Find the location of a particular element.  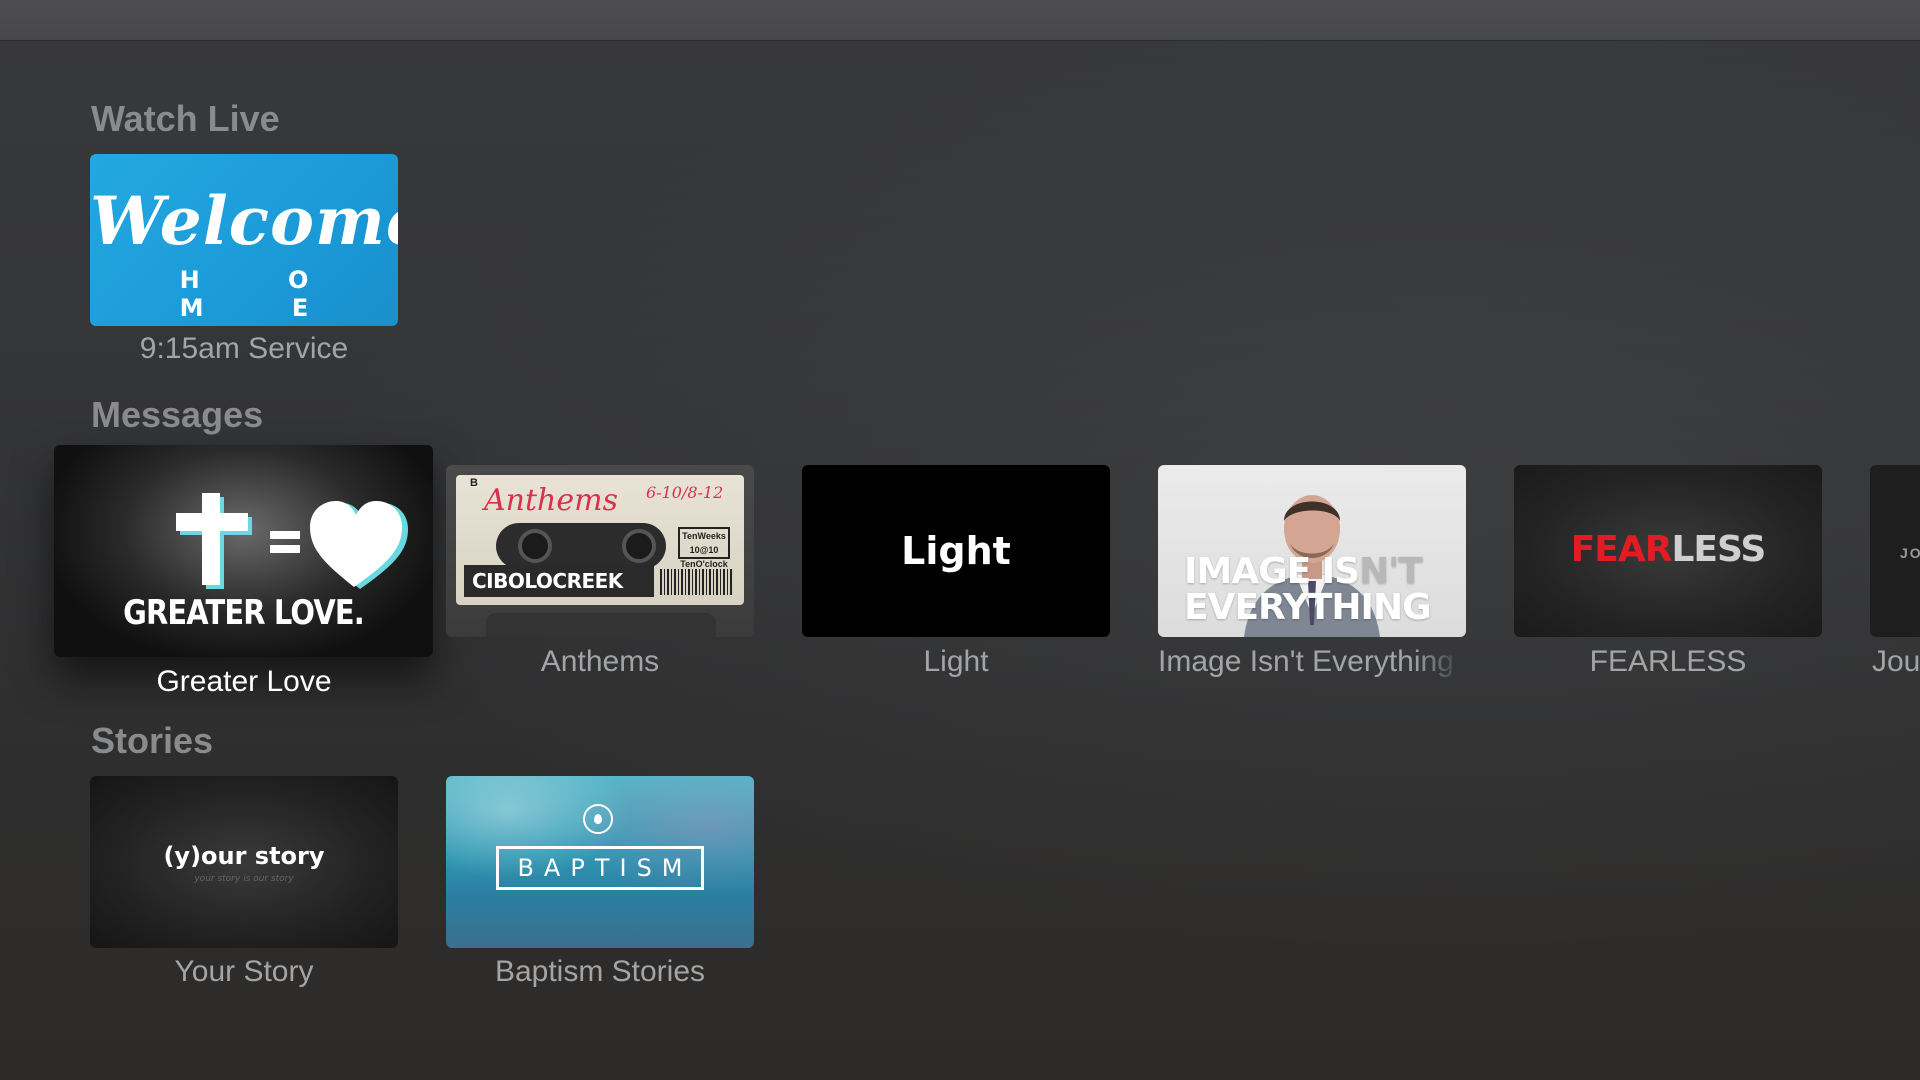

anthems-brand: CIBOLOCREEK is located at coordinates (559, 581).